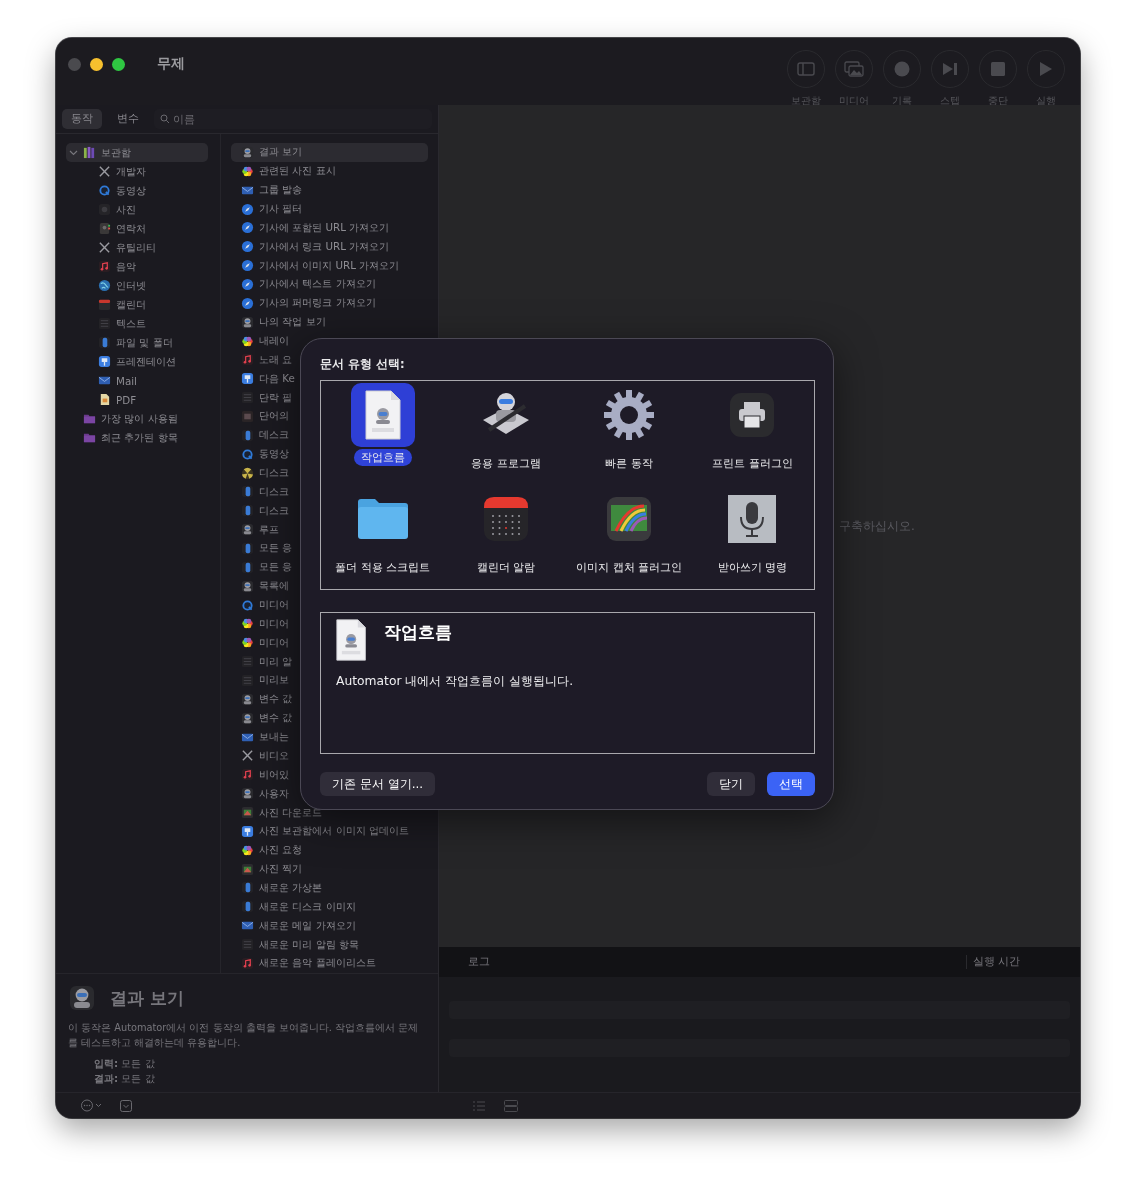 Image resolution: width=1136 pixels, height=1192 pixels. What do you see at coordinates (283, 171) in the screenshot?
I see `action-item: 관련된 사진 표시` at bounding box center [283, 171].